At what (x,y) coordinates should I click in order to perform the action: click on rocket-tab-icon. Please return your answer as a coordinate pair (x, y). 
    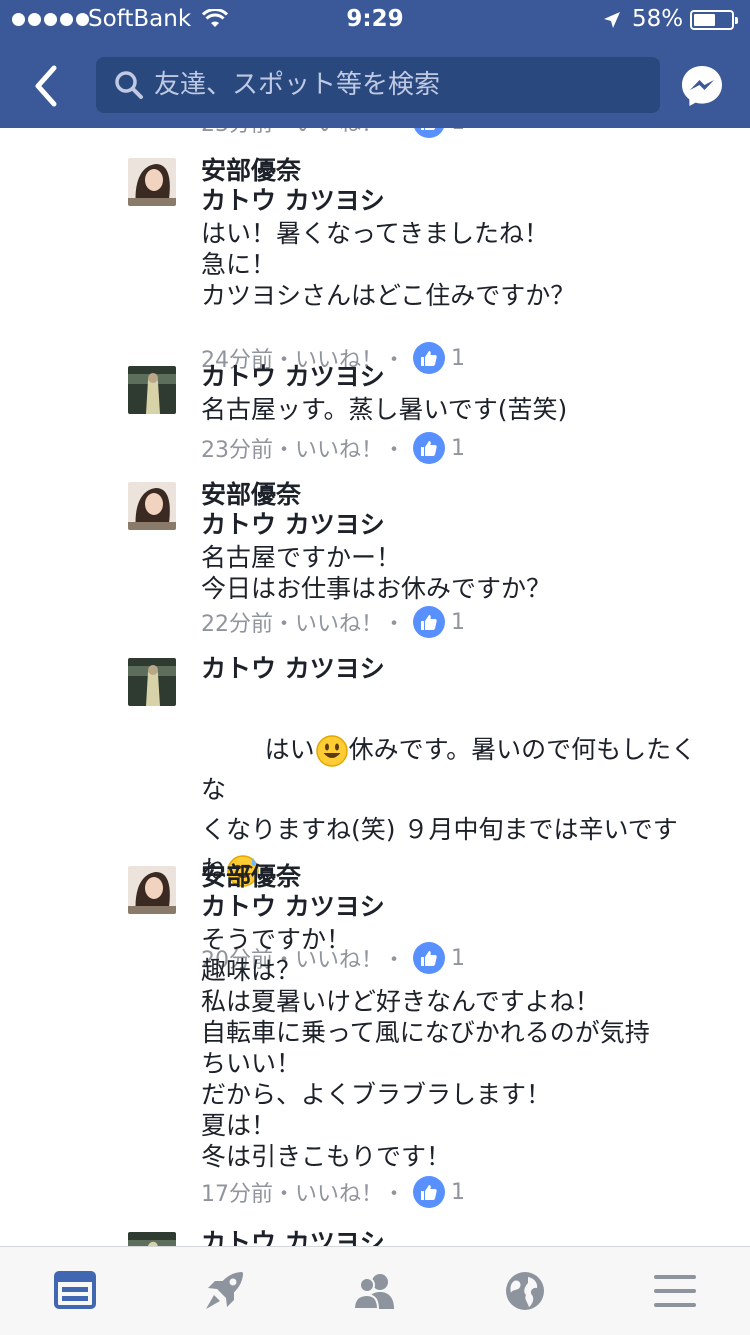
    Looking at the image, I should click on (225, 1291).